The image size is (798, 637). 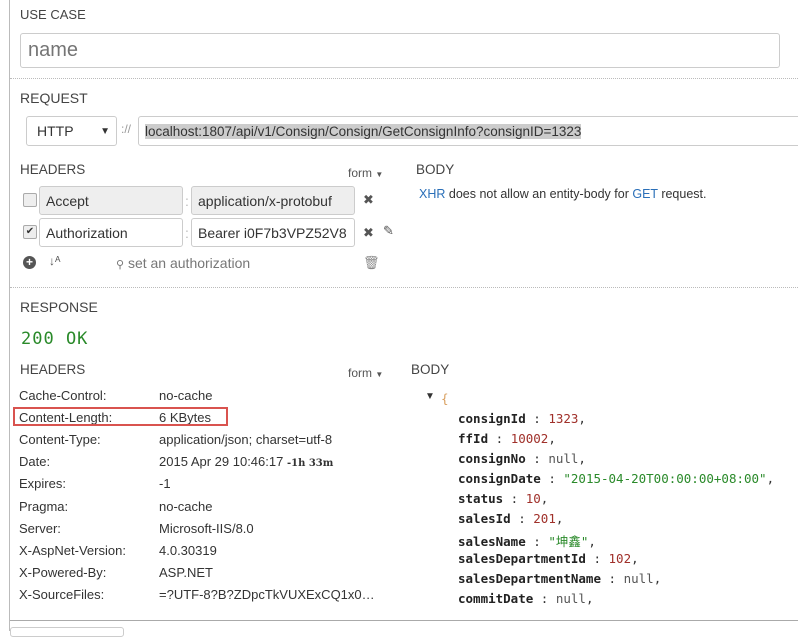 I want to click on json-key: commitDate, so click(x=496, y=598).